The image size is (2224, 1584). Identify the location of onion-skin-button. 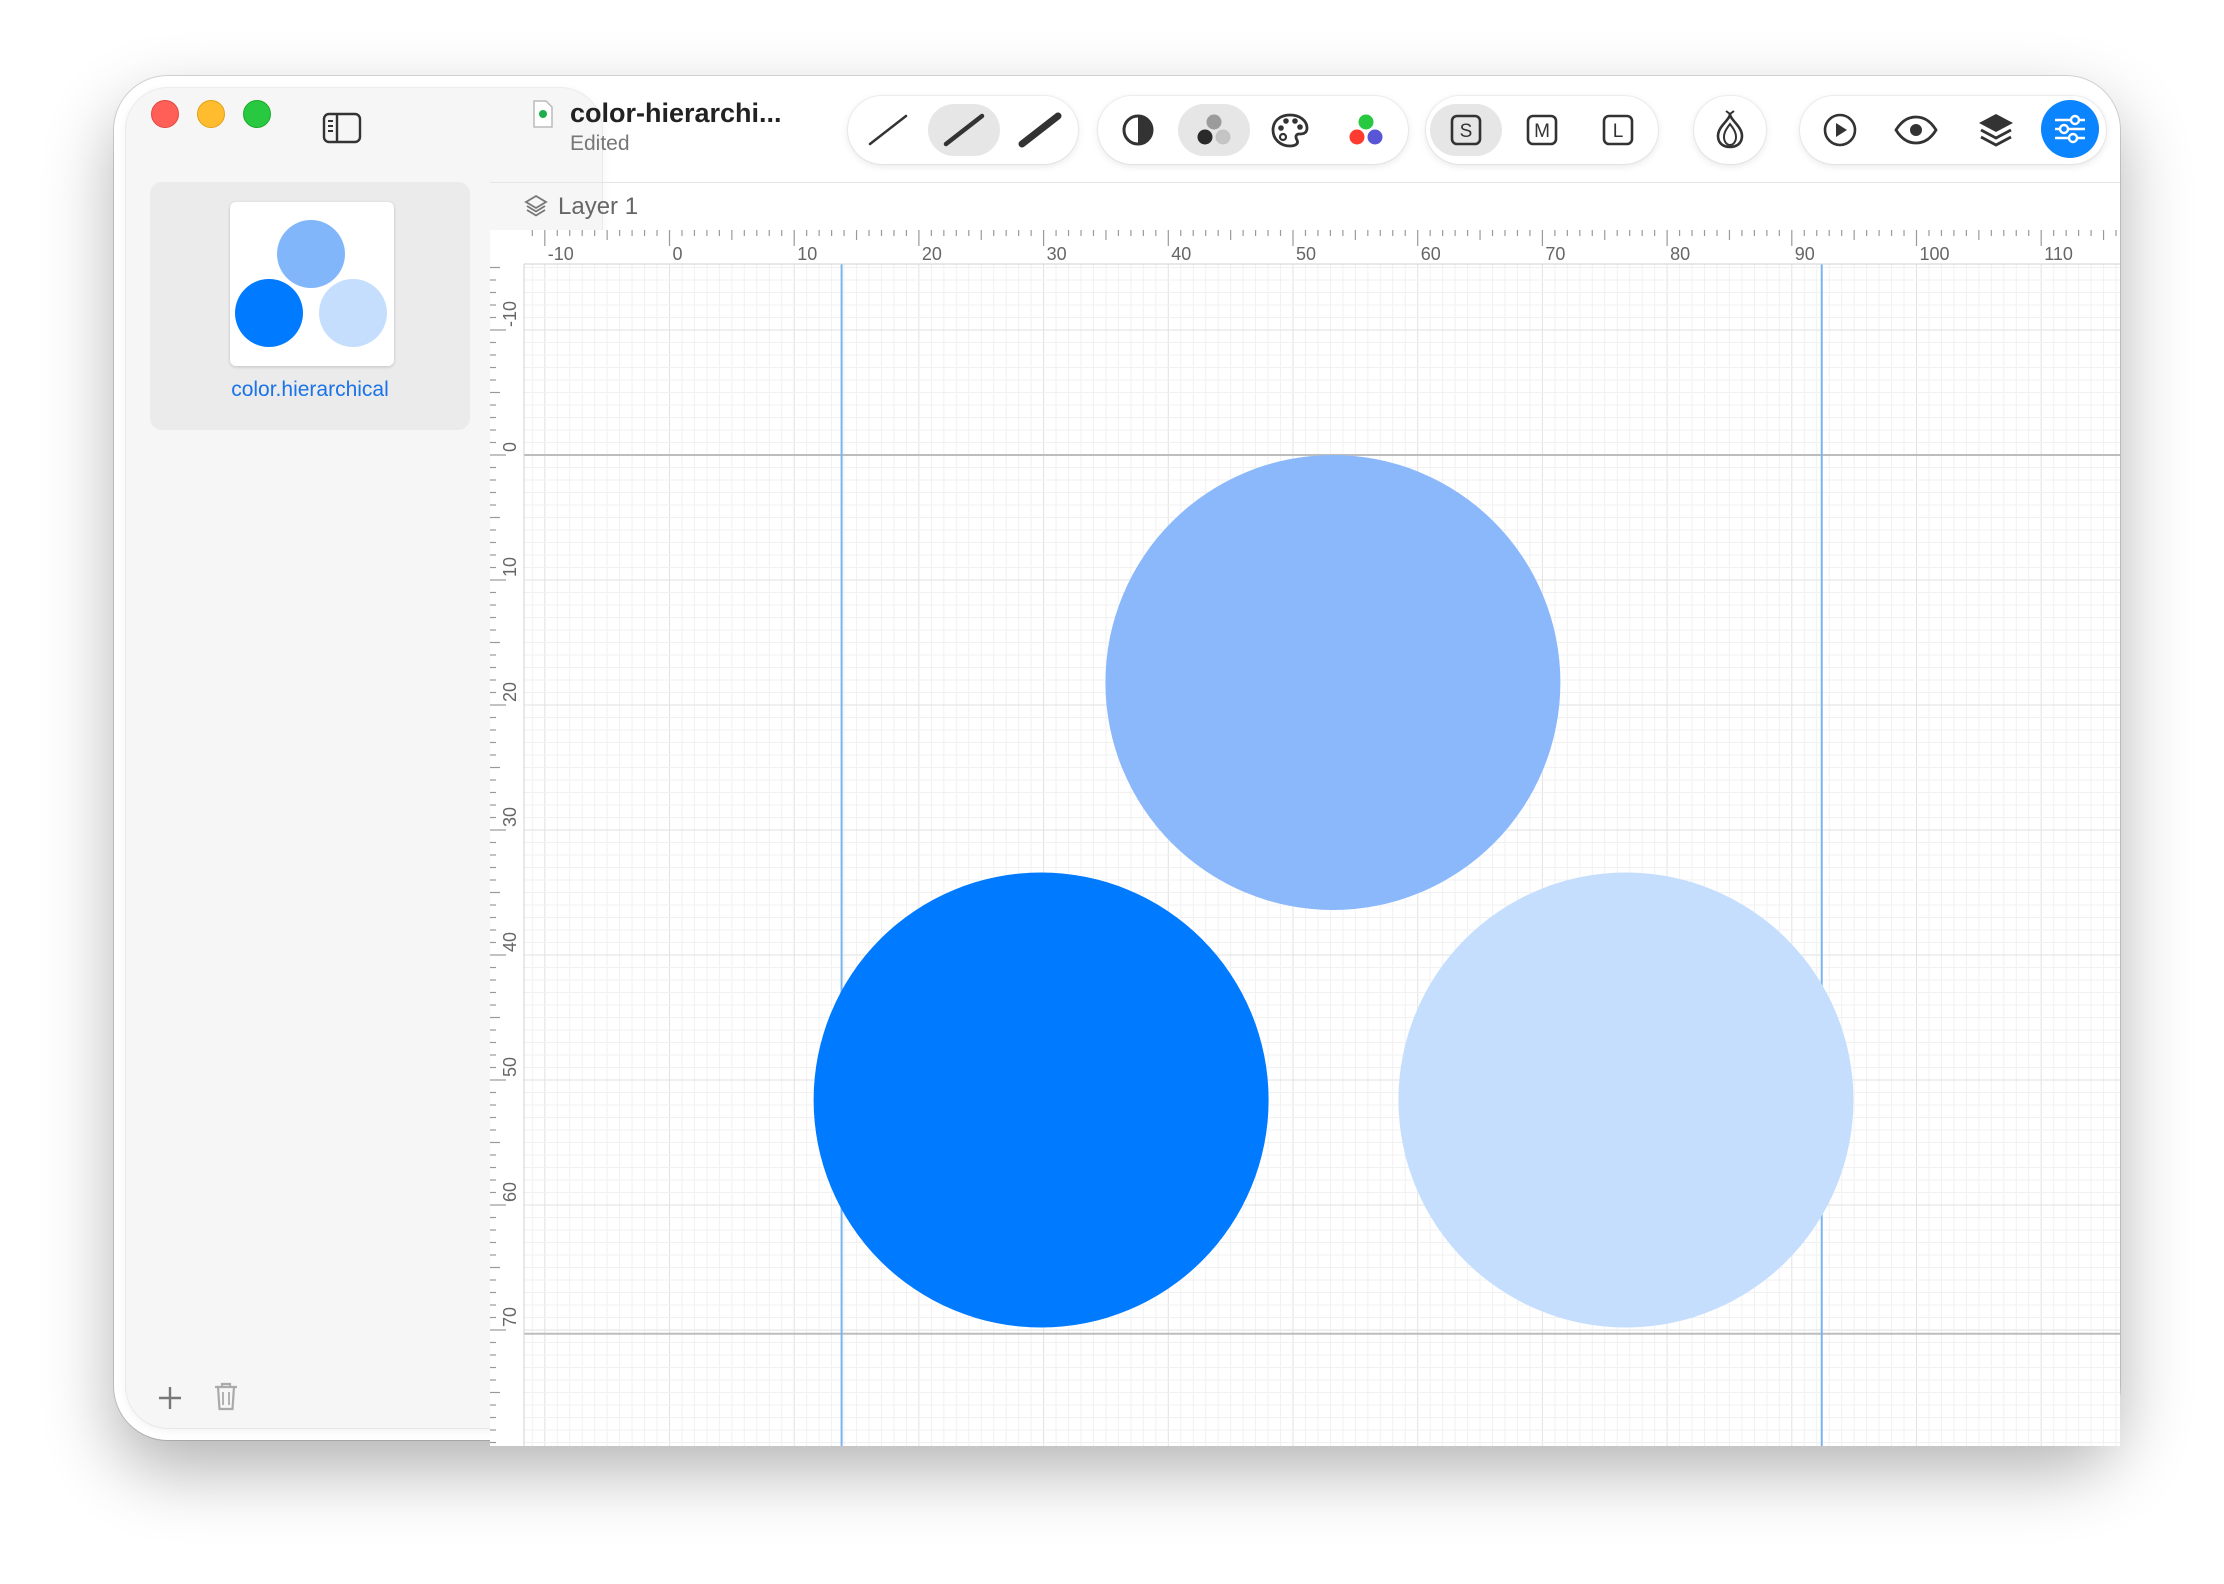
(1730, 130).